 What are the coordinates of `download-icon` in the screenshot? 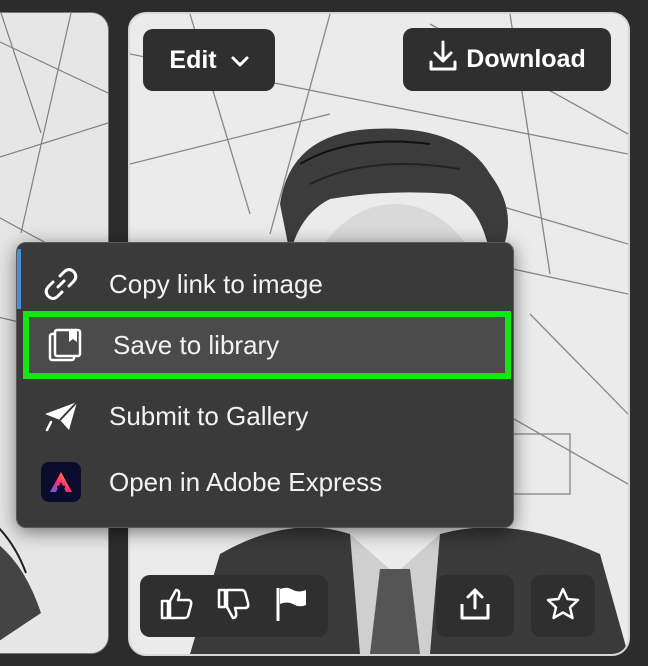 It's located at (443, 59).